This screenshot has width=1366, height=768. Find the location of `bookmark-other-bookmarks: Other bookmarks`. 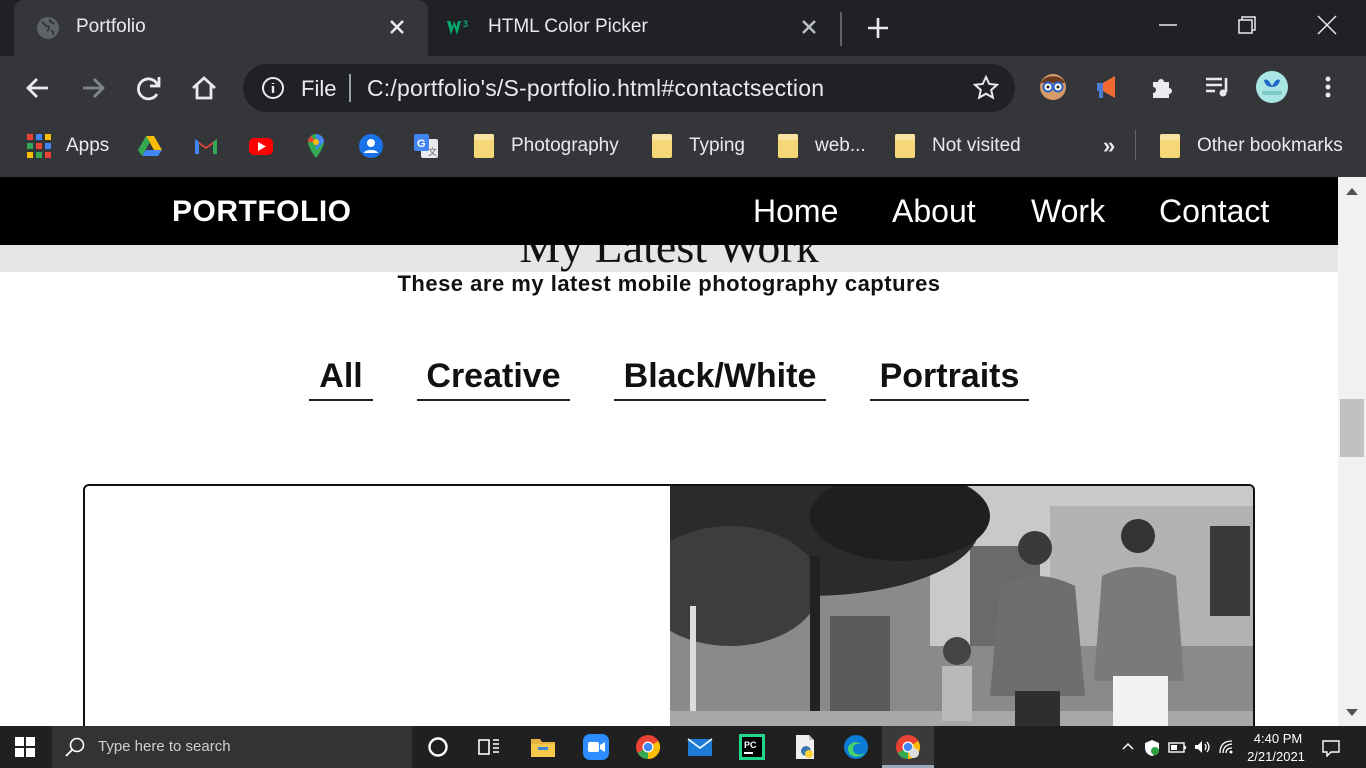

bookmark-other-bookmarks: Other bookmarks is located at coordinates (1250, 146).